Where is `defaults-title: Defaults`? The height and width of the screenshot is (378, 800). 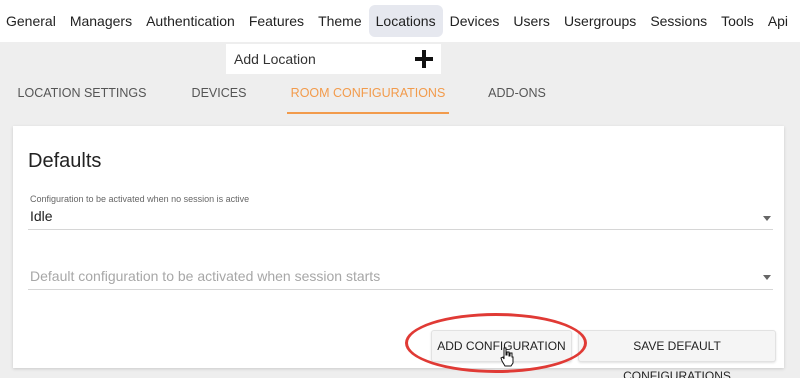
defaults-title: Defaults is located at coordinates (65, 161).